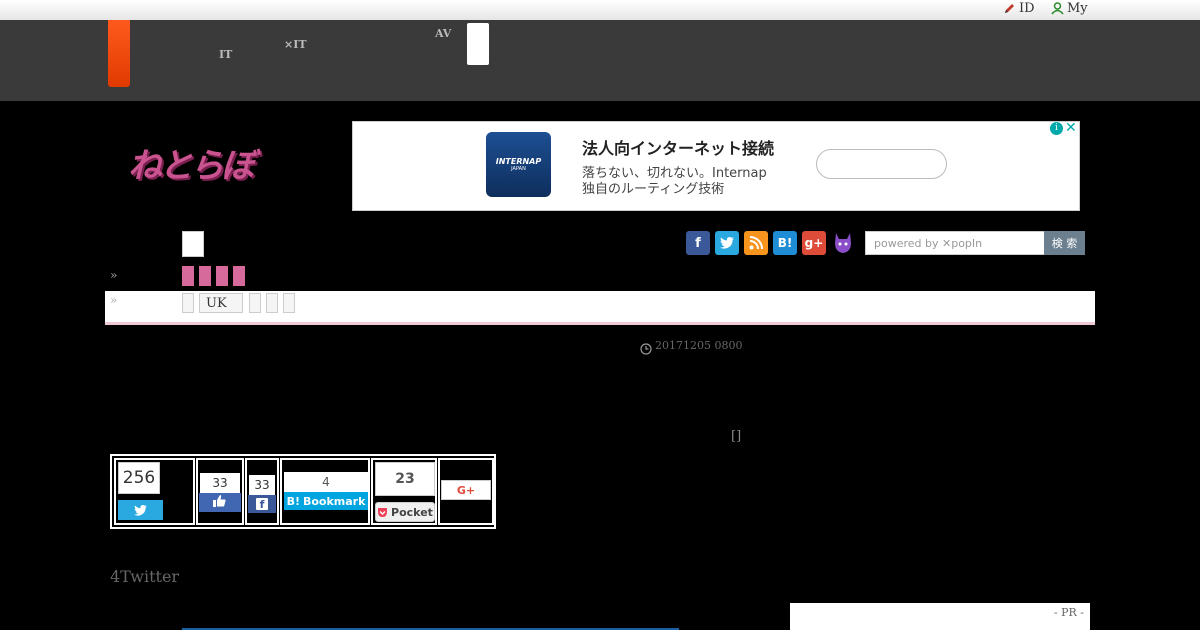  I want to click on hatena-bookmark-button: B! Bookmark, so click(326, 501).